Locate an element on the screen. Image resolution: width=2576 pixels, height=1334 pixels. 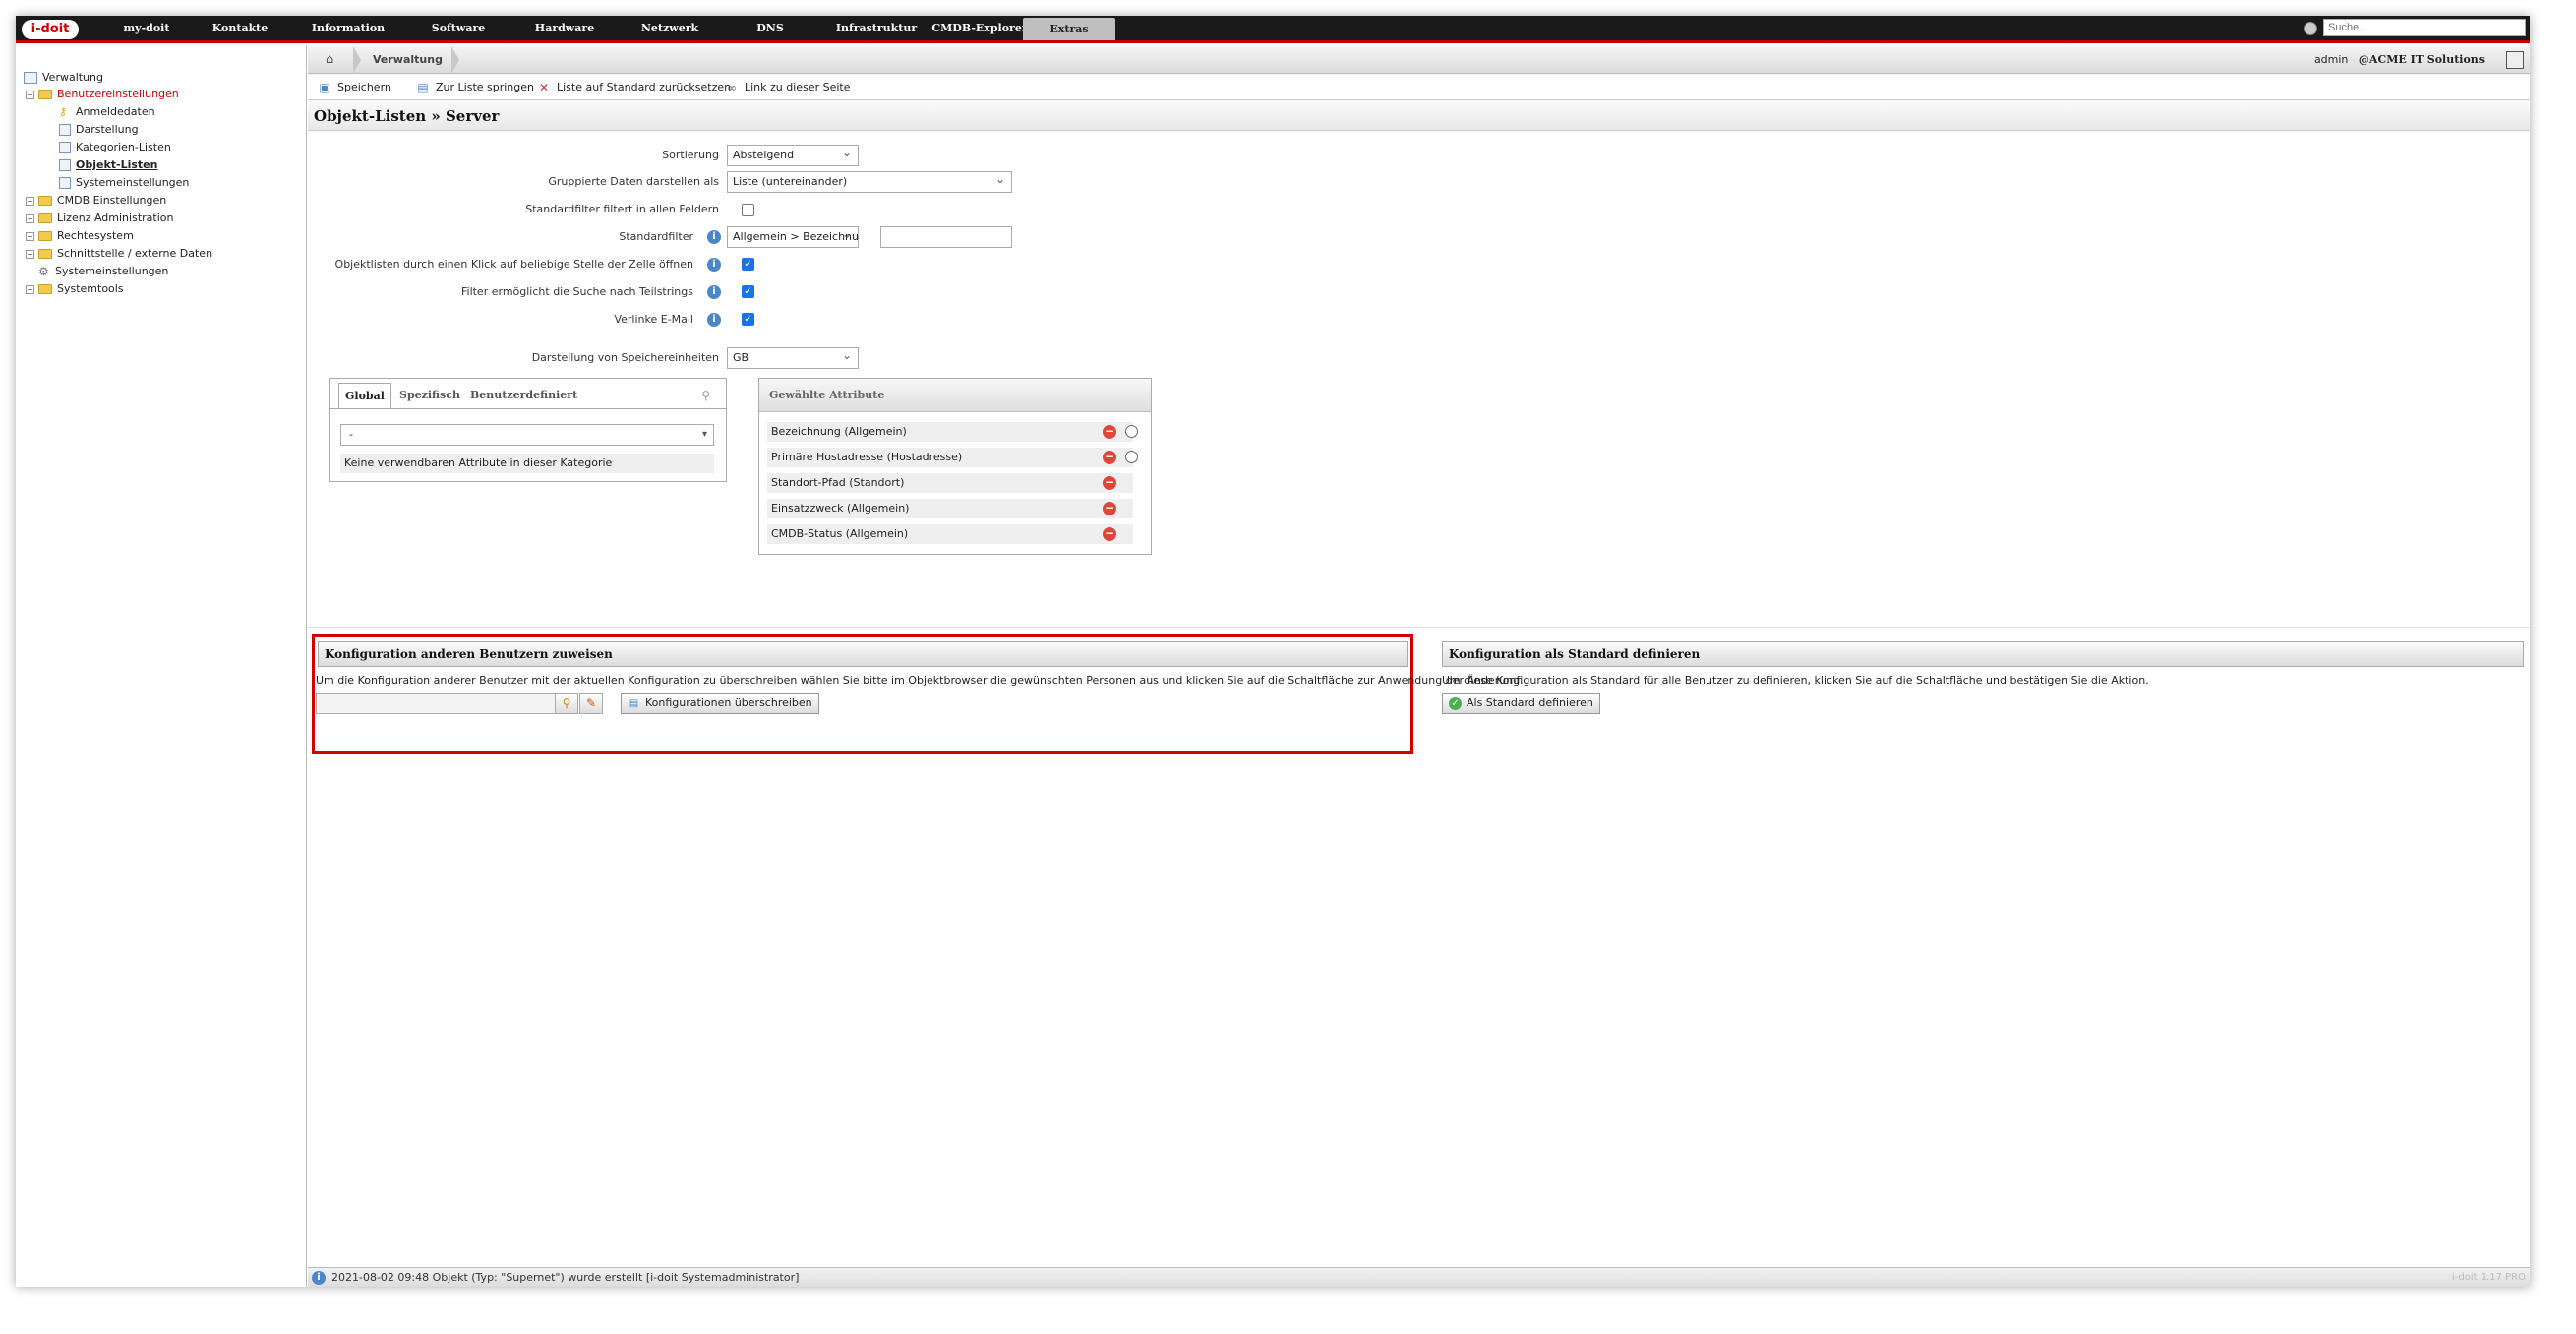
stdfilter-select: Allgemein > Bezeichnung is located at coordinates (793, 237).